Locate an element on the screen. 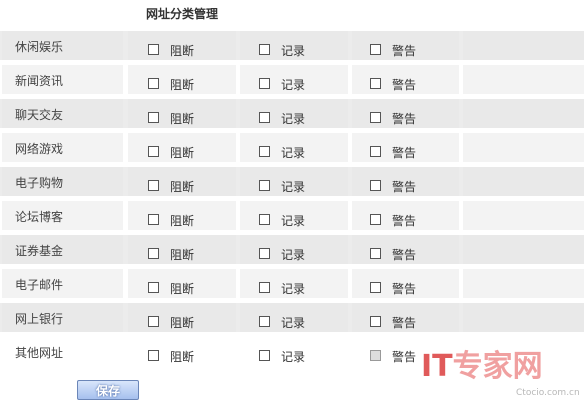 This screenshot has width=584, height=414. watermark-brand-it: IT is located at coordinates (437, 366).